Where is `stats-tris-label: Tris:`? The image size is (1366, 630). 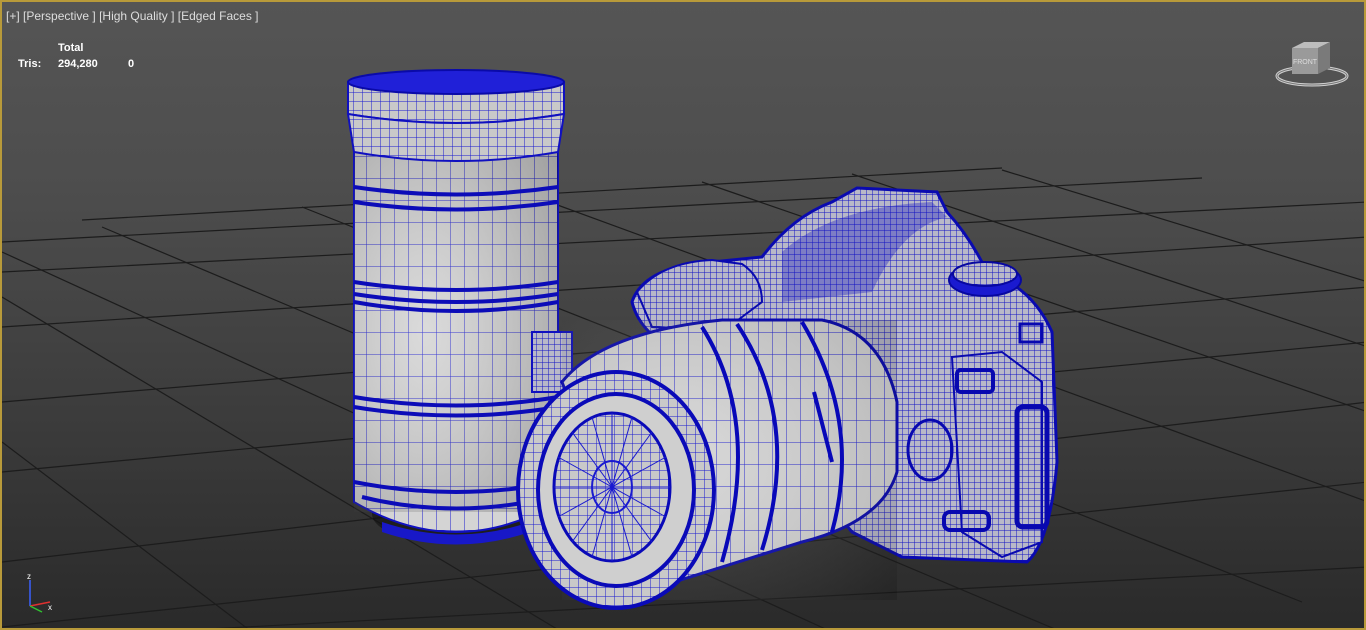 stats-tris-label: Tris: is located at coordinates (30, 64).